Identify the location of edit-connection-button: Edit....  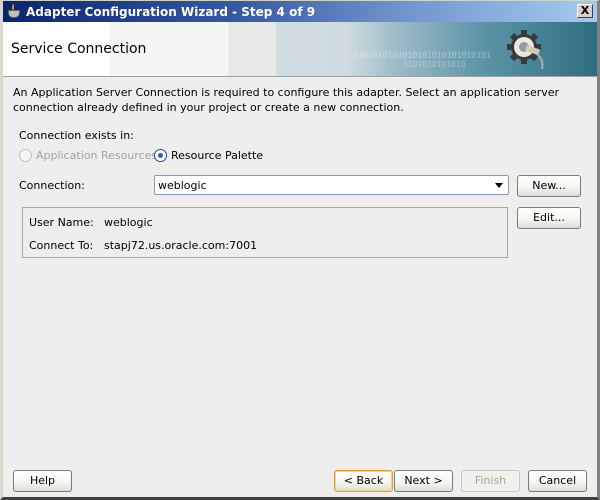
(549, 218).